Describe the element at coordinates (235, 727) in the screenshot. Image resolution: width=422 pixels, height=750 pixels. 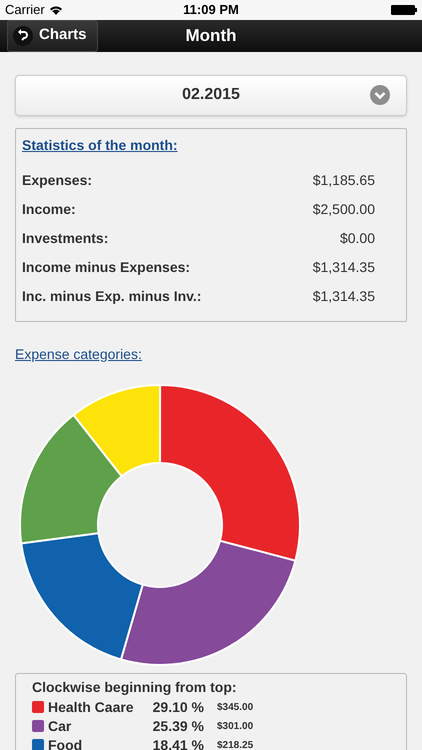
I see `category-amount: $301.00` at that location.